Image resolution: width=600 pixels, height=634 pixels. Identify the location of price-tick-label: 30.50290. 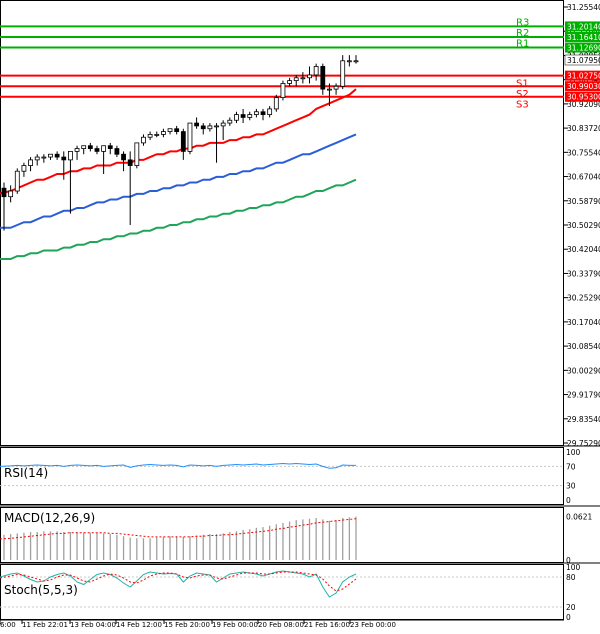
(583, 225).